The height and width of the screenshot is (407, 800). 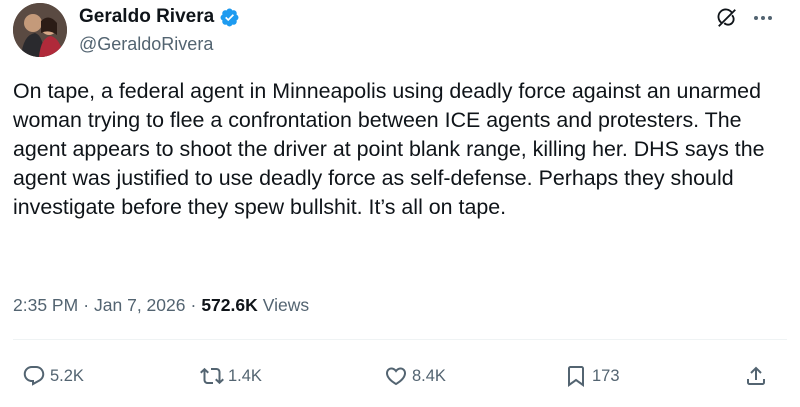 What do you see at coordinates (400, 339) in the screenshot?
I see `divider` at bounding box center [400, 339].